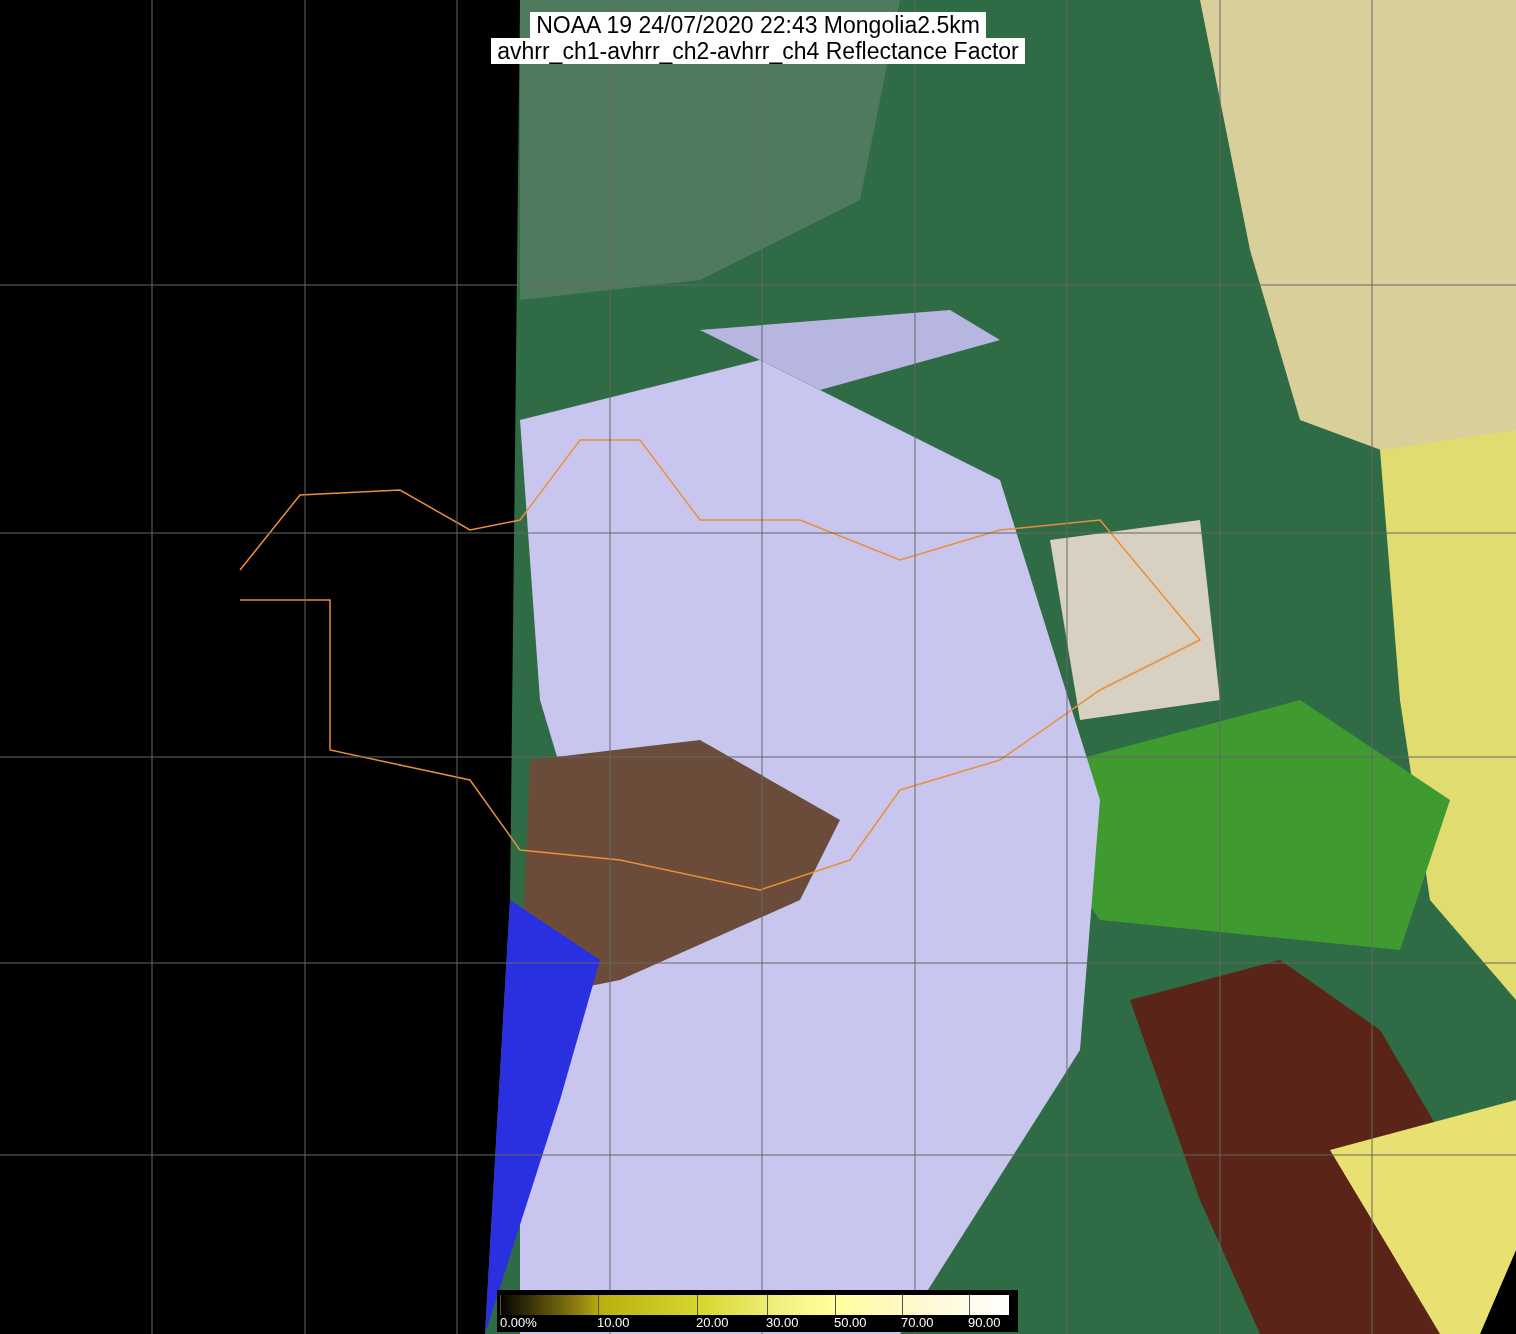 Image resolution: width=1516 pixels, height=1334 pixels. What do you see at coordinates (758, 25) in the screenshot?
I see `map-title: NOAA 19 24/07/2020 22:43 Mongolia2.5km` at bounding box center [758, 25].